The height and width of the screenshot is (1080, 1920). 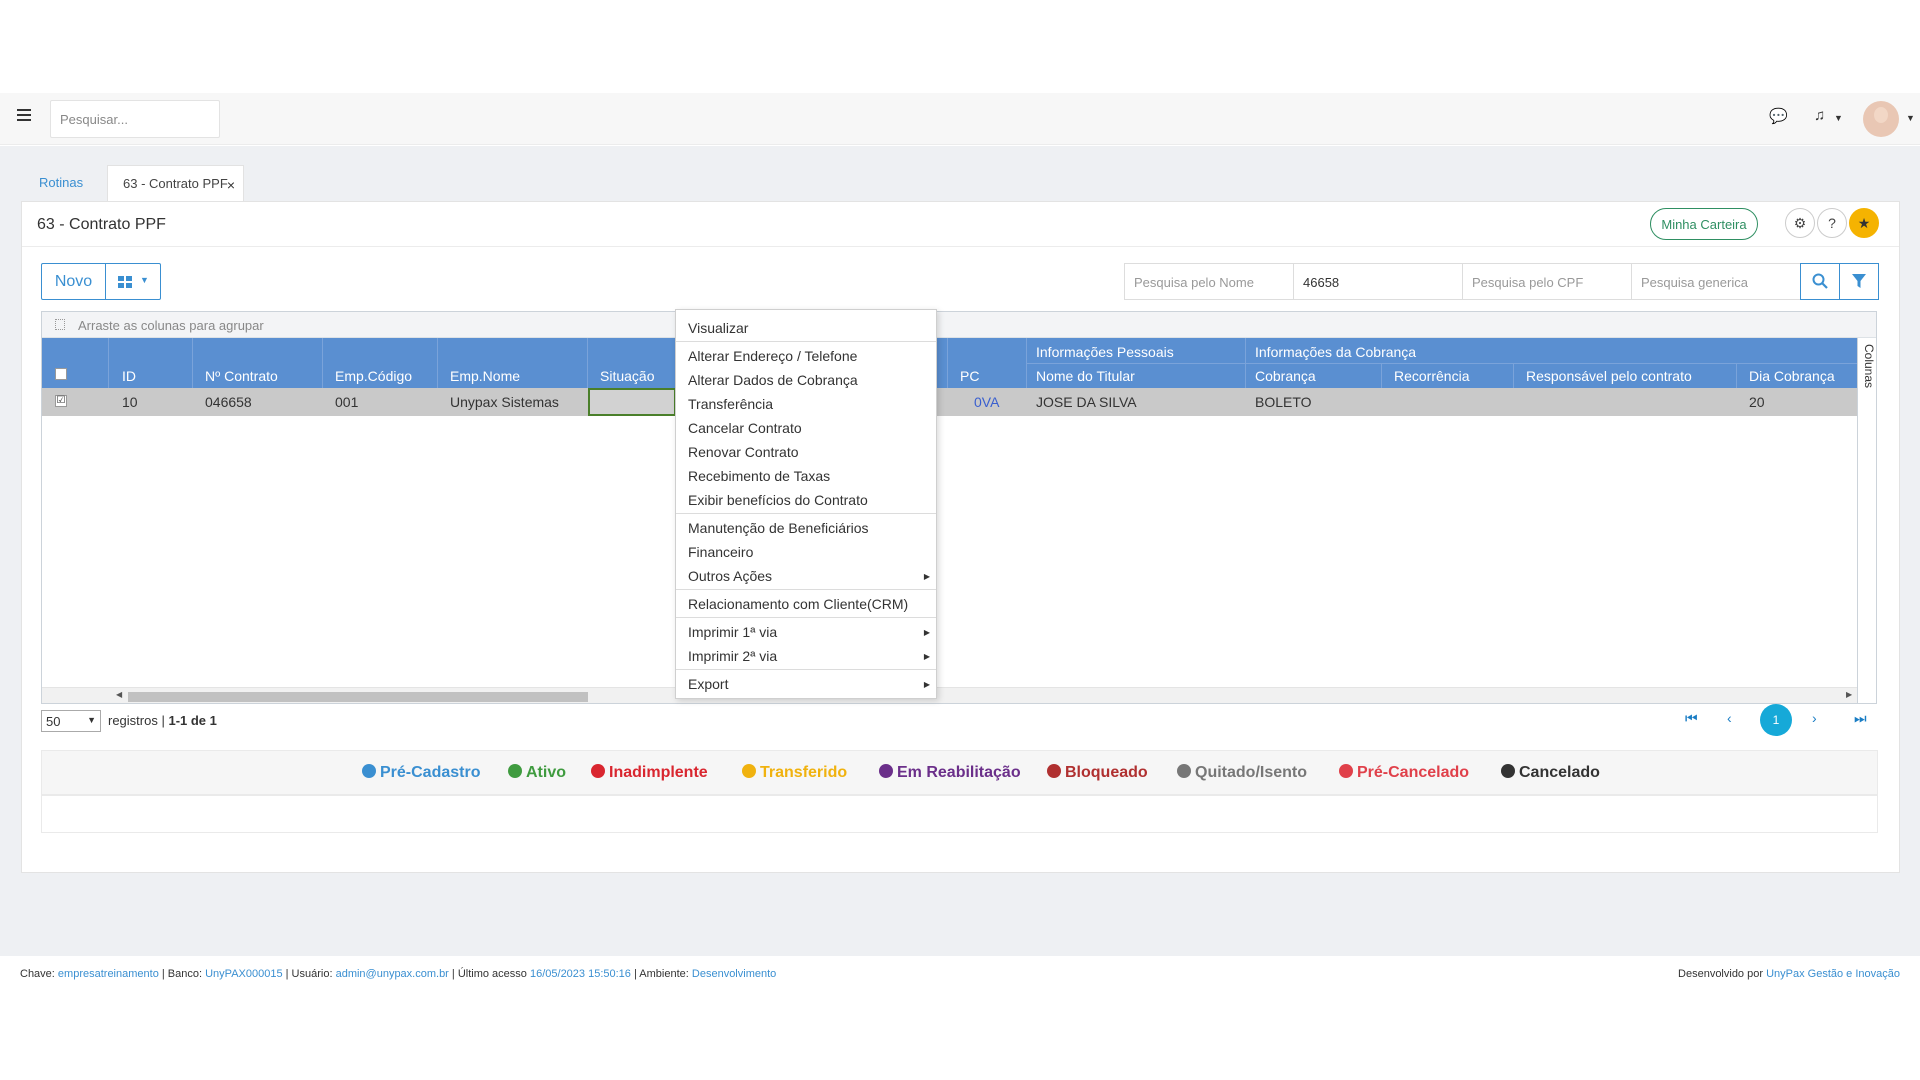 I want to click on legend-item: Transferido, so click(x=794, y=773).